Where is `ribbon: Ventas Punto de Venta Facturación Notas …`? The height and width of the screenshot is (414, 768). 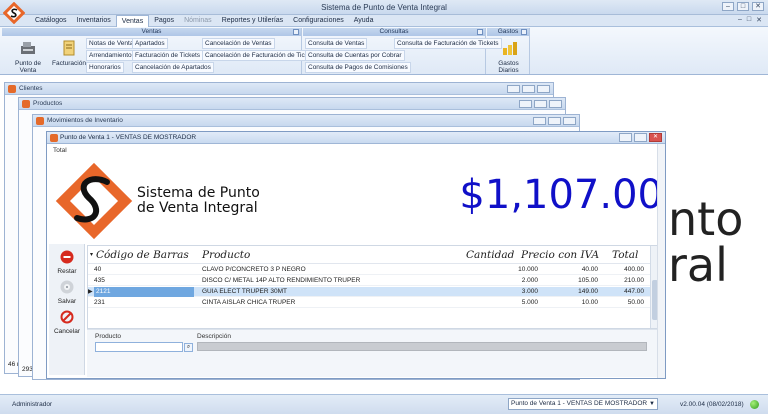 ribbon: Ventas Punto de Venta Facturación Notas … is located at coordinates (384, 51).